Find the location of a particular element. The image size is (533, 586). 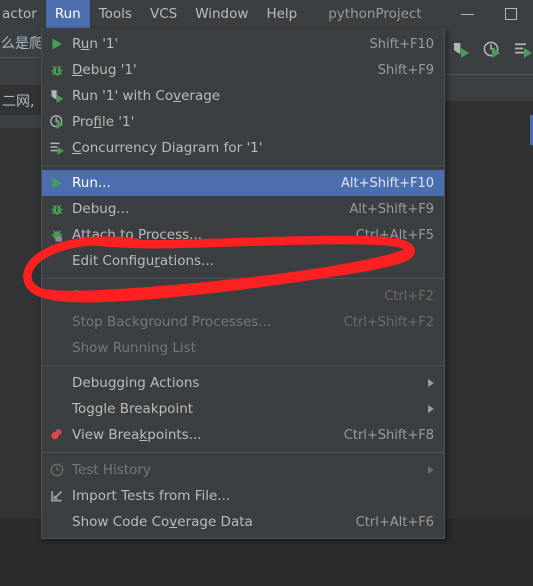

menubar-item-run-label: Run is located at coordinates (67, 14).